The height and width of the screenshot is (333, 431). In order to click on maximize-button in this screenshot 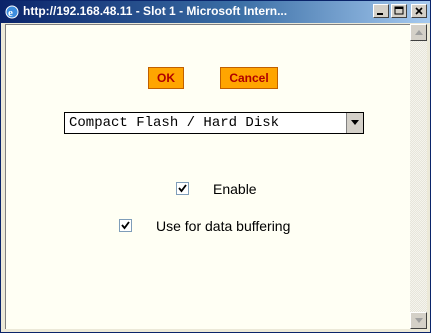, I will do `click(399, 11)`.